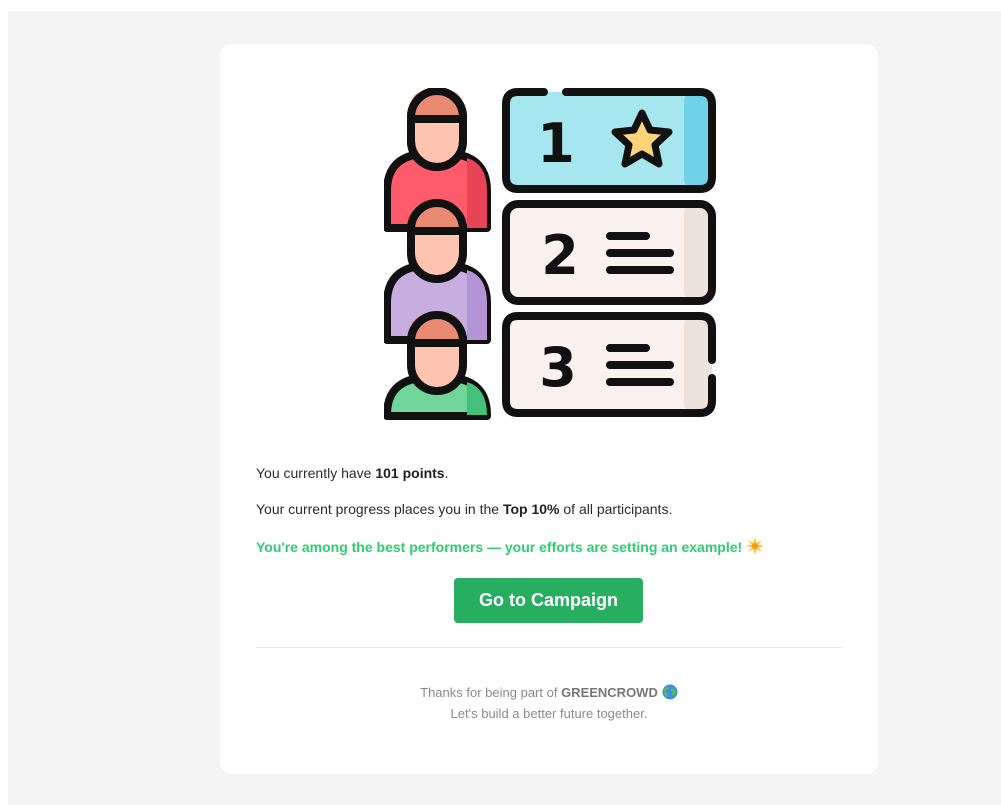  Describe the element at coordinates (549, 692) in the screenshot. I see `footer-thanks: Thanks for being part of GREENCROWD` at that location.